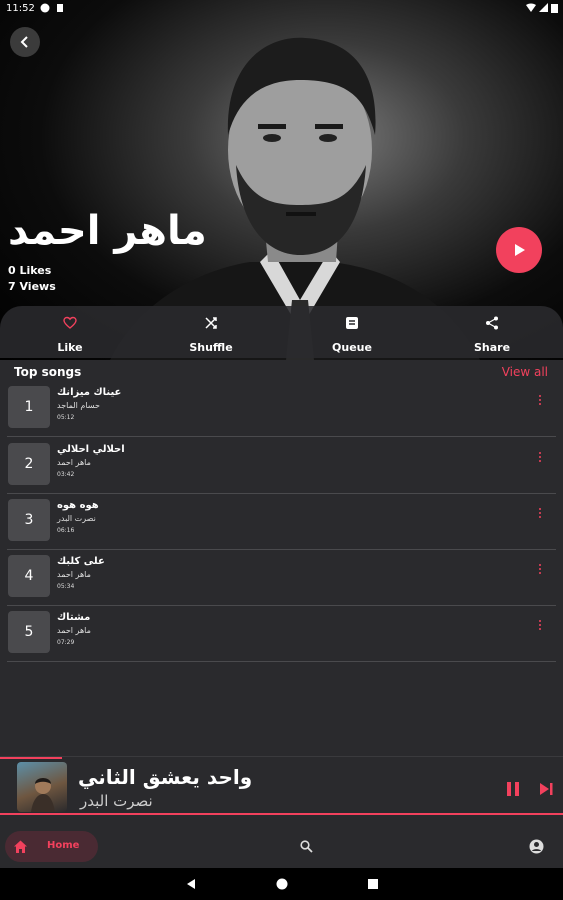 This screenshot has height=900, width=563. Describe the element at coordinates (45, 8) in the screenshot. I see `app-notification-icon` at that location.